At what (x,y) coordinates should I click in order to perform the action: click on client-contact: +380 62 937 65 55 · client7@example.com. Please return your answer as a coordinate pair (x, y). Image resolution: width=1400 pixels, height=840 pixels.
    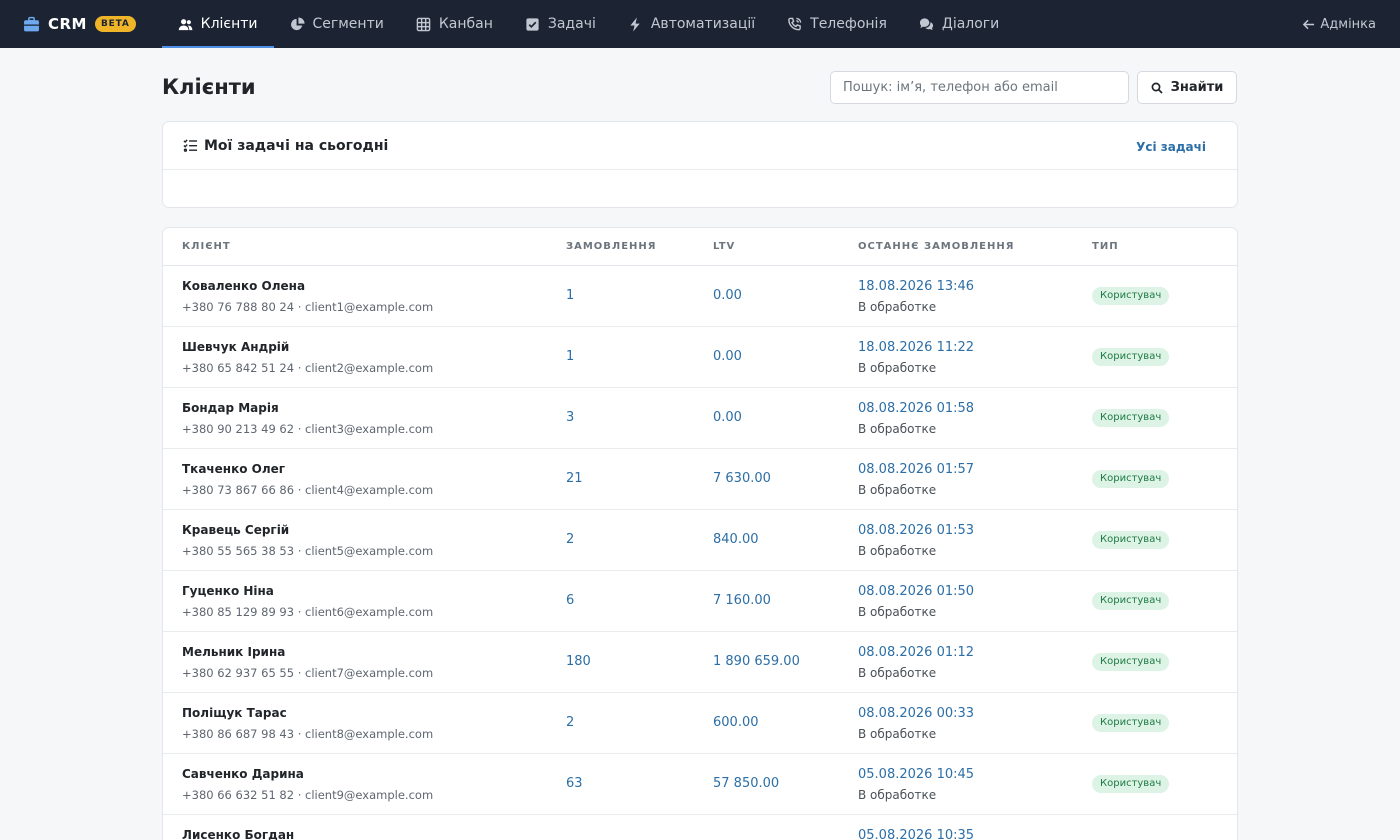
    Looking at the image, I should click on (308, 673).